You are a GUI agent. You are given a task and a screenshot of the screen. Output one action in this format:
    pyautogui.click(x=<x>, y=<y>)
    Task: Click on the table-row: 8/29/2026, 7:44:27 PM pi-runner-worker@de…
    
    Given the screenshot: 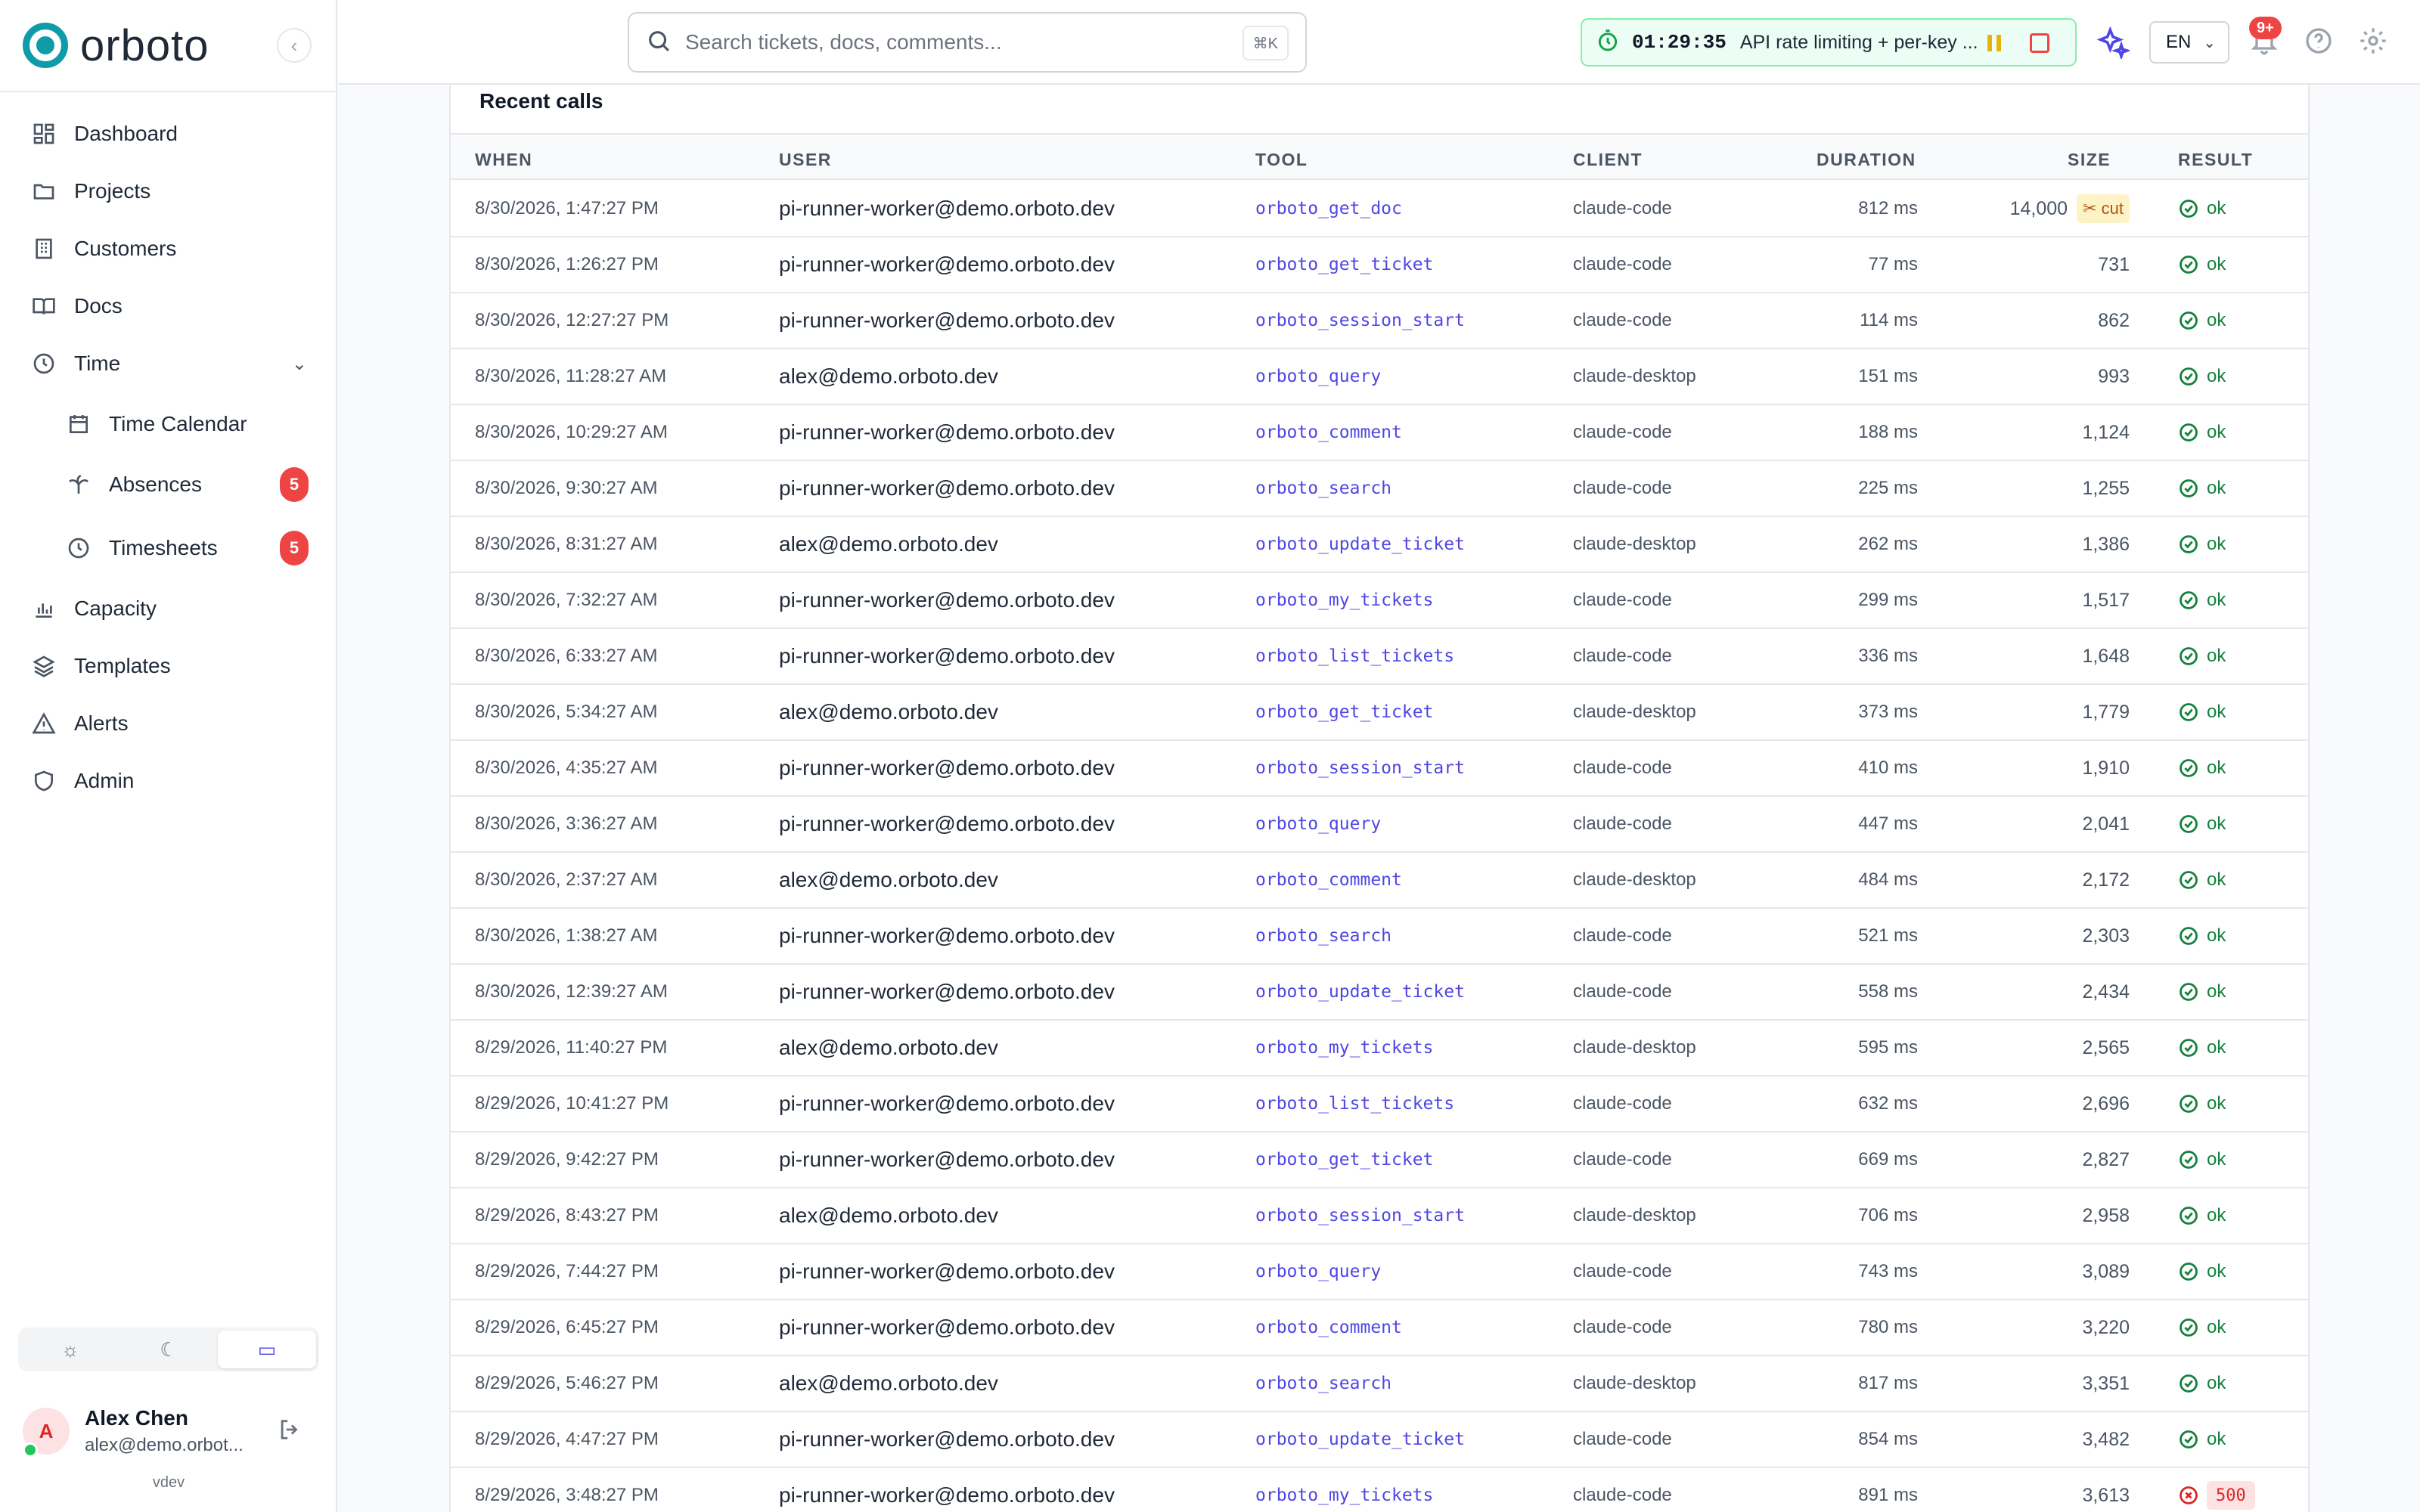 What is the action you would take?
    pyautogui.click(x=1379, y=1272)
    